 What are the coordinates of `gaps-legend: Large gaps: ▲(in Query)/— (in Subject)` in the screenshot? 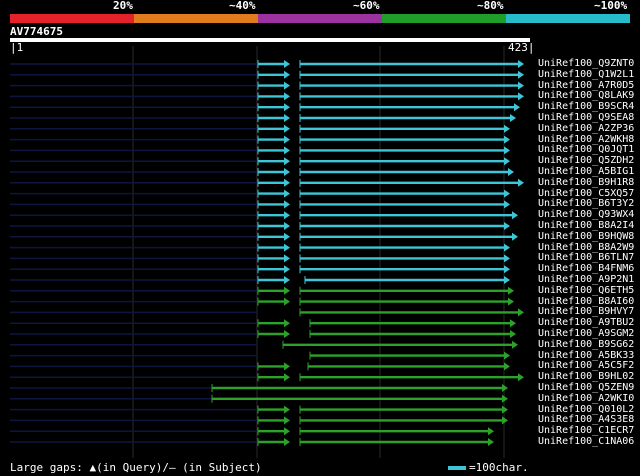 It's located at (136, 467).